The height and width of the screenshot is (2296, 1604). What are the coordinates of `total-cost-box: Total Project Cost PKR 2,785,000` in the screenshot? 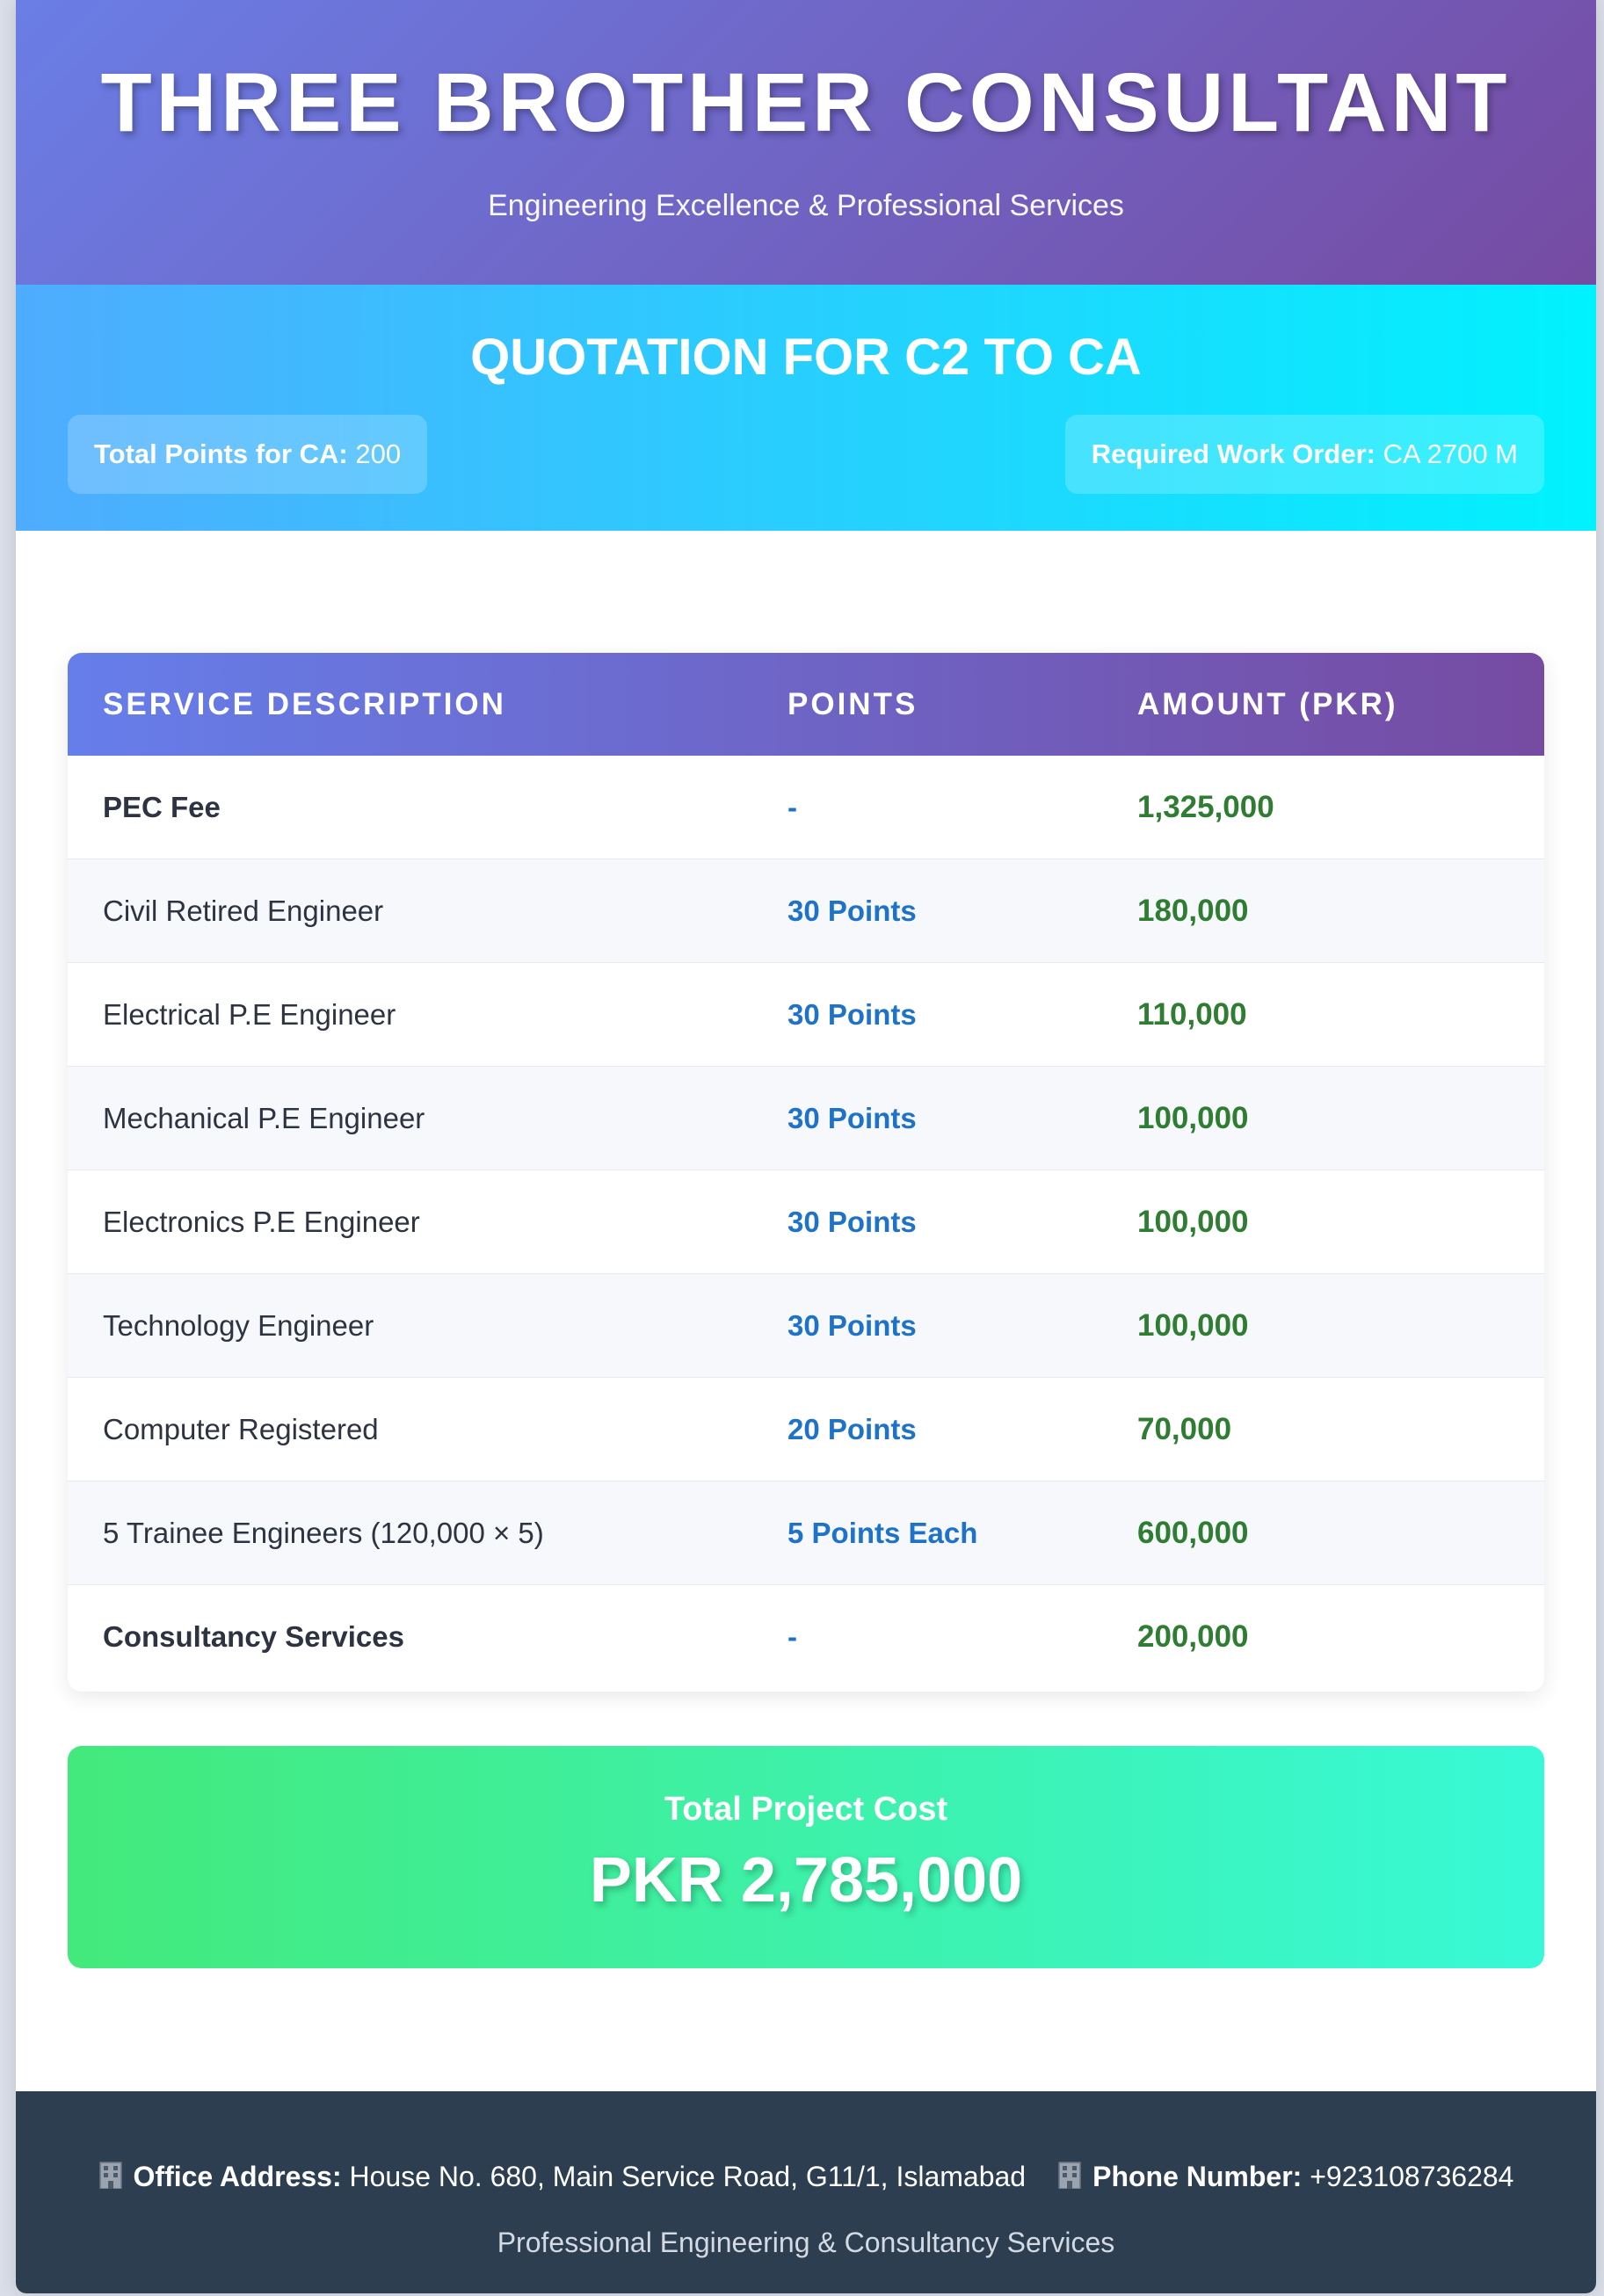 It's located at (806, 1857).